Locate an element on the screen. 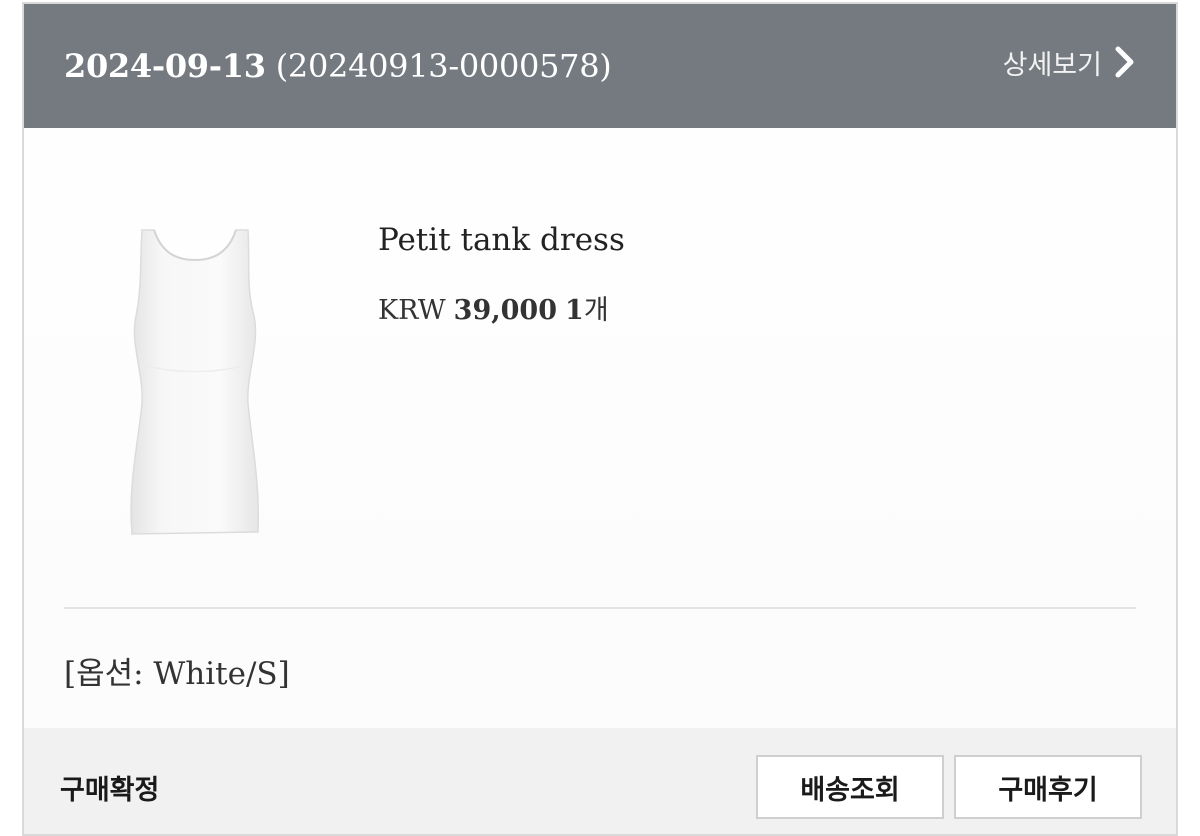 Image resolution: width=1200 pixels, height=836 pixels. quantity-value: 1 is located at coordinates (574, 310).